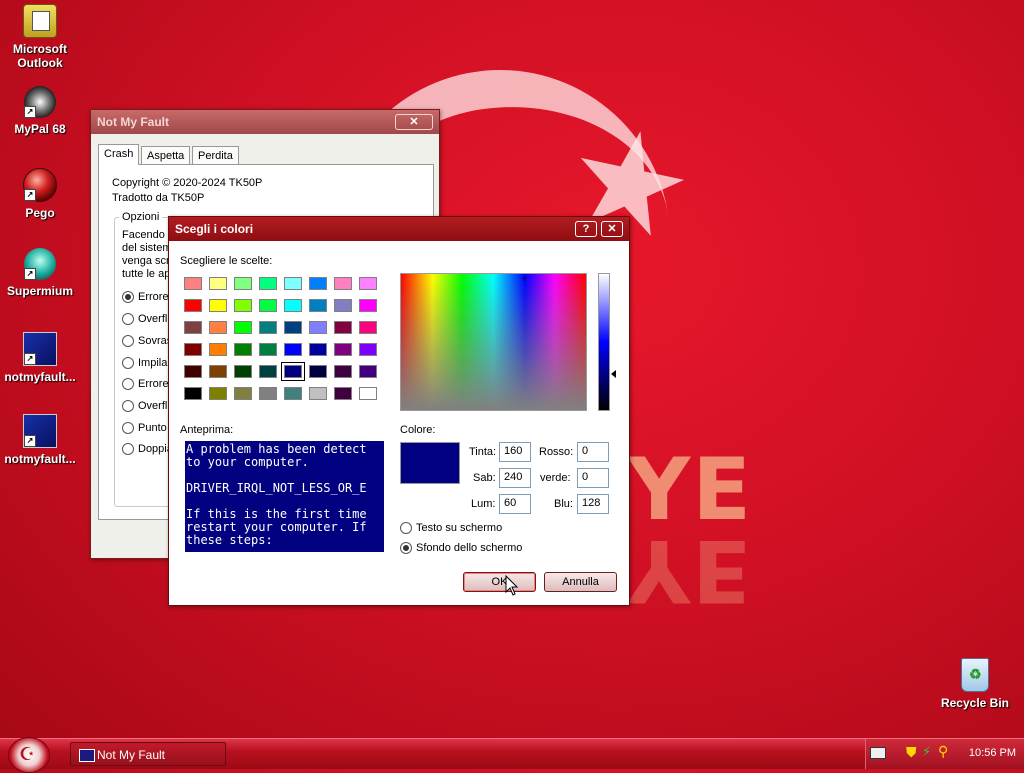  I want to click on mouse-cursor-icon, so click(512, 585).